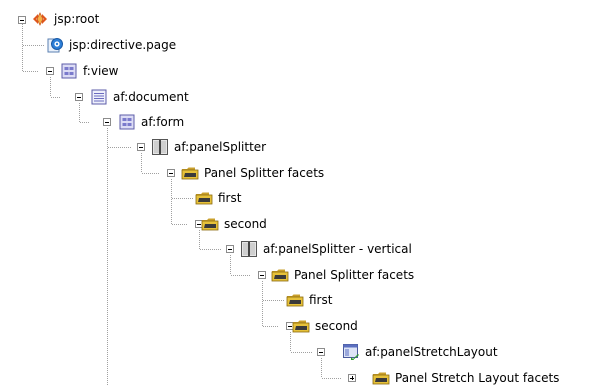 The height and width of the screenshot is (390, 600). What do you see at coordinates (171, 173) in the screenshot?
I see `expand-toggle-panel-splitter-facets` at bounding box center [171, 173].